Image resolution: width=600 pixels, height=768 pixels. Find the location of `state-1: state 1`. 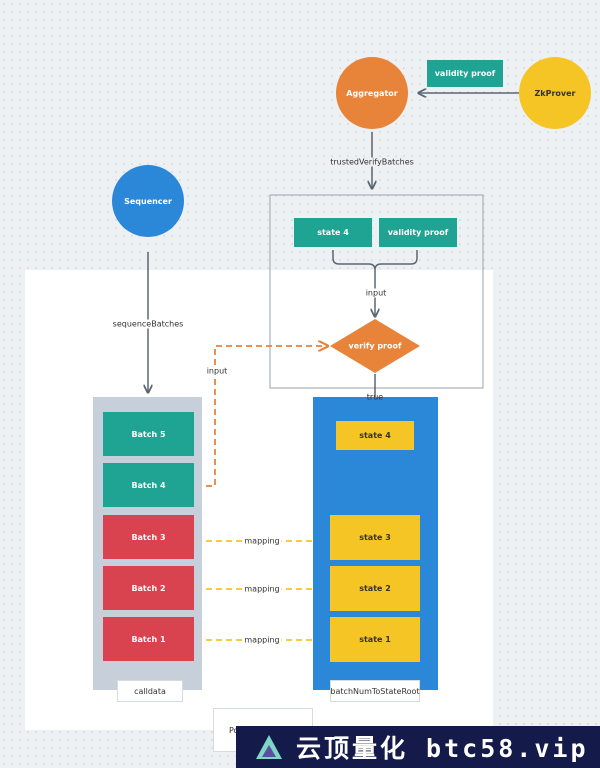

state-1: state 1 is located at coordinates (375, 639).